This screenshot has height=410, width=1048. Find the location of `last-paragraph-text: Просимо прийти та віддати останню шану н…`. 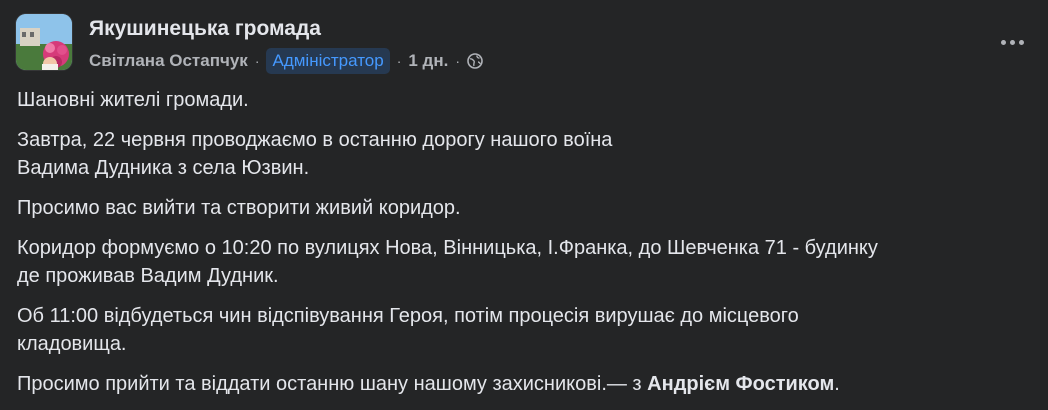

last-paragraph-text: Просимо прийти та віддати останню шану н… is located at coordinates (312, 384).